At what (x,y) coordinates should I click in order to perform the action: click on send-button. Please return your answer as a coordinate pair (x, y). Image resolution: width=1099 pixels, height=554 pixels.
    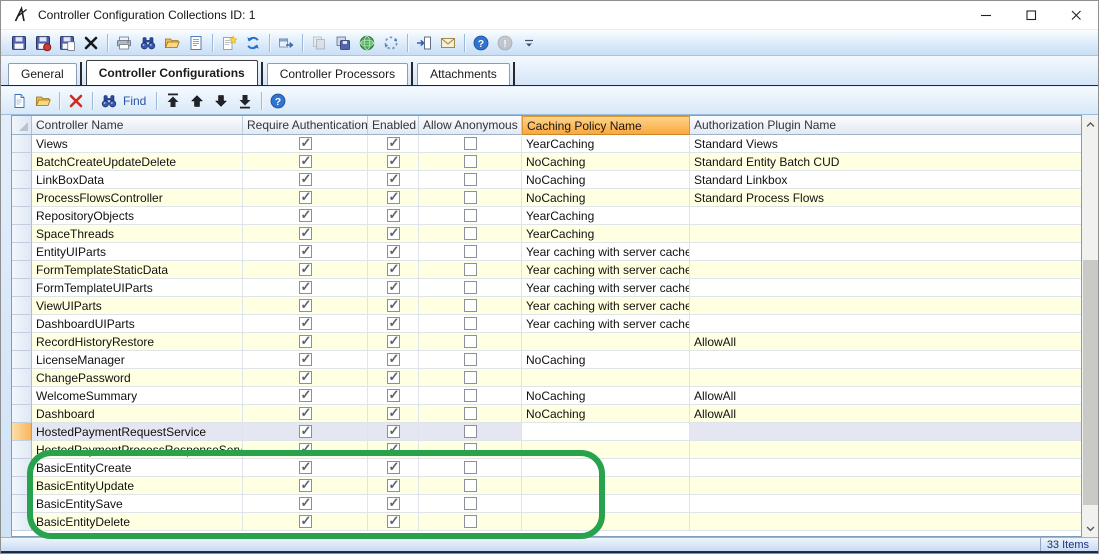
    Looking at the image, I should click on (448, 43).